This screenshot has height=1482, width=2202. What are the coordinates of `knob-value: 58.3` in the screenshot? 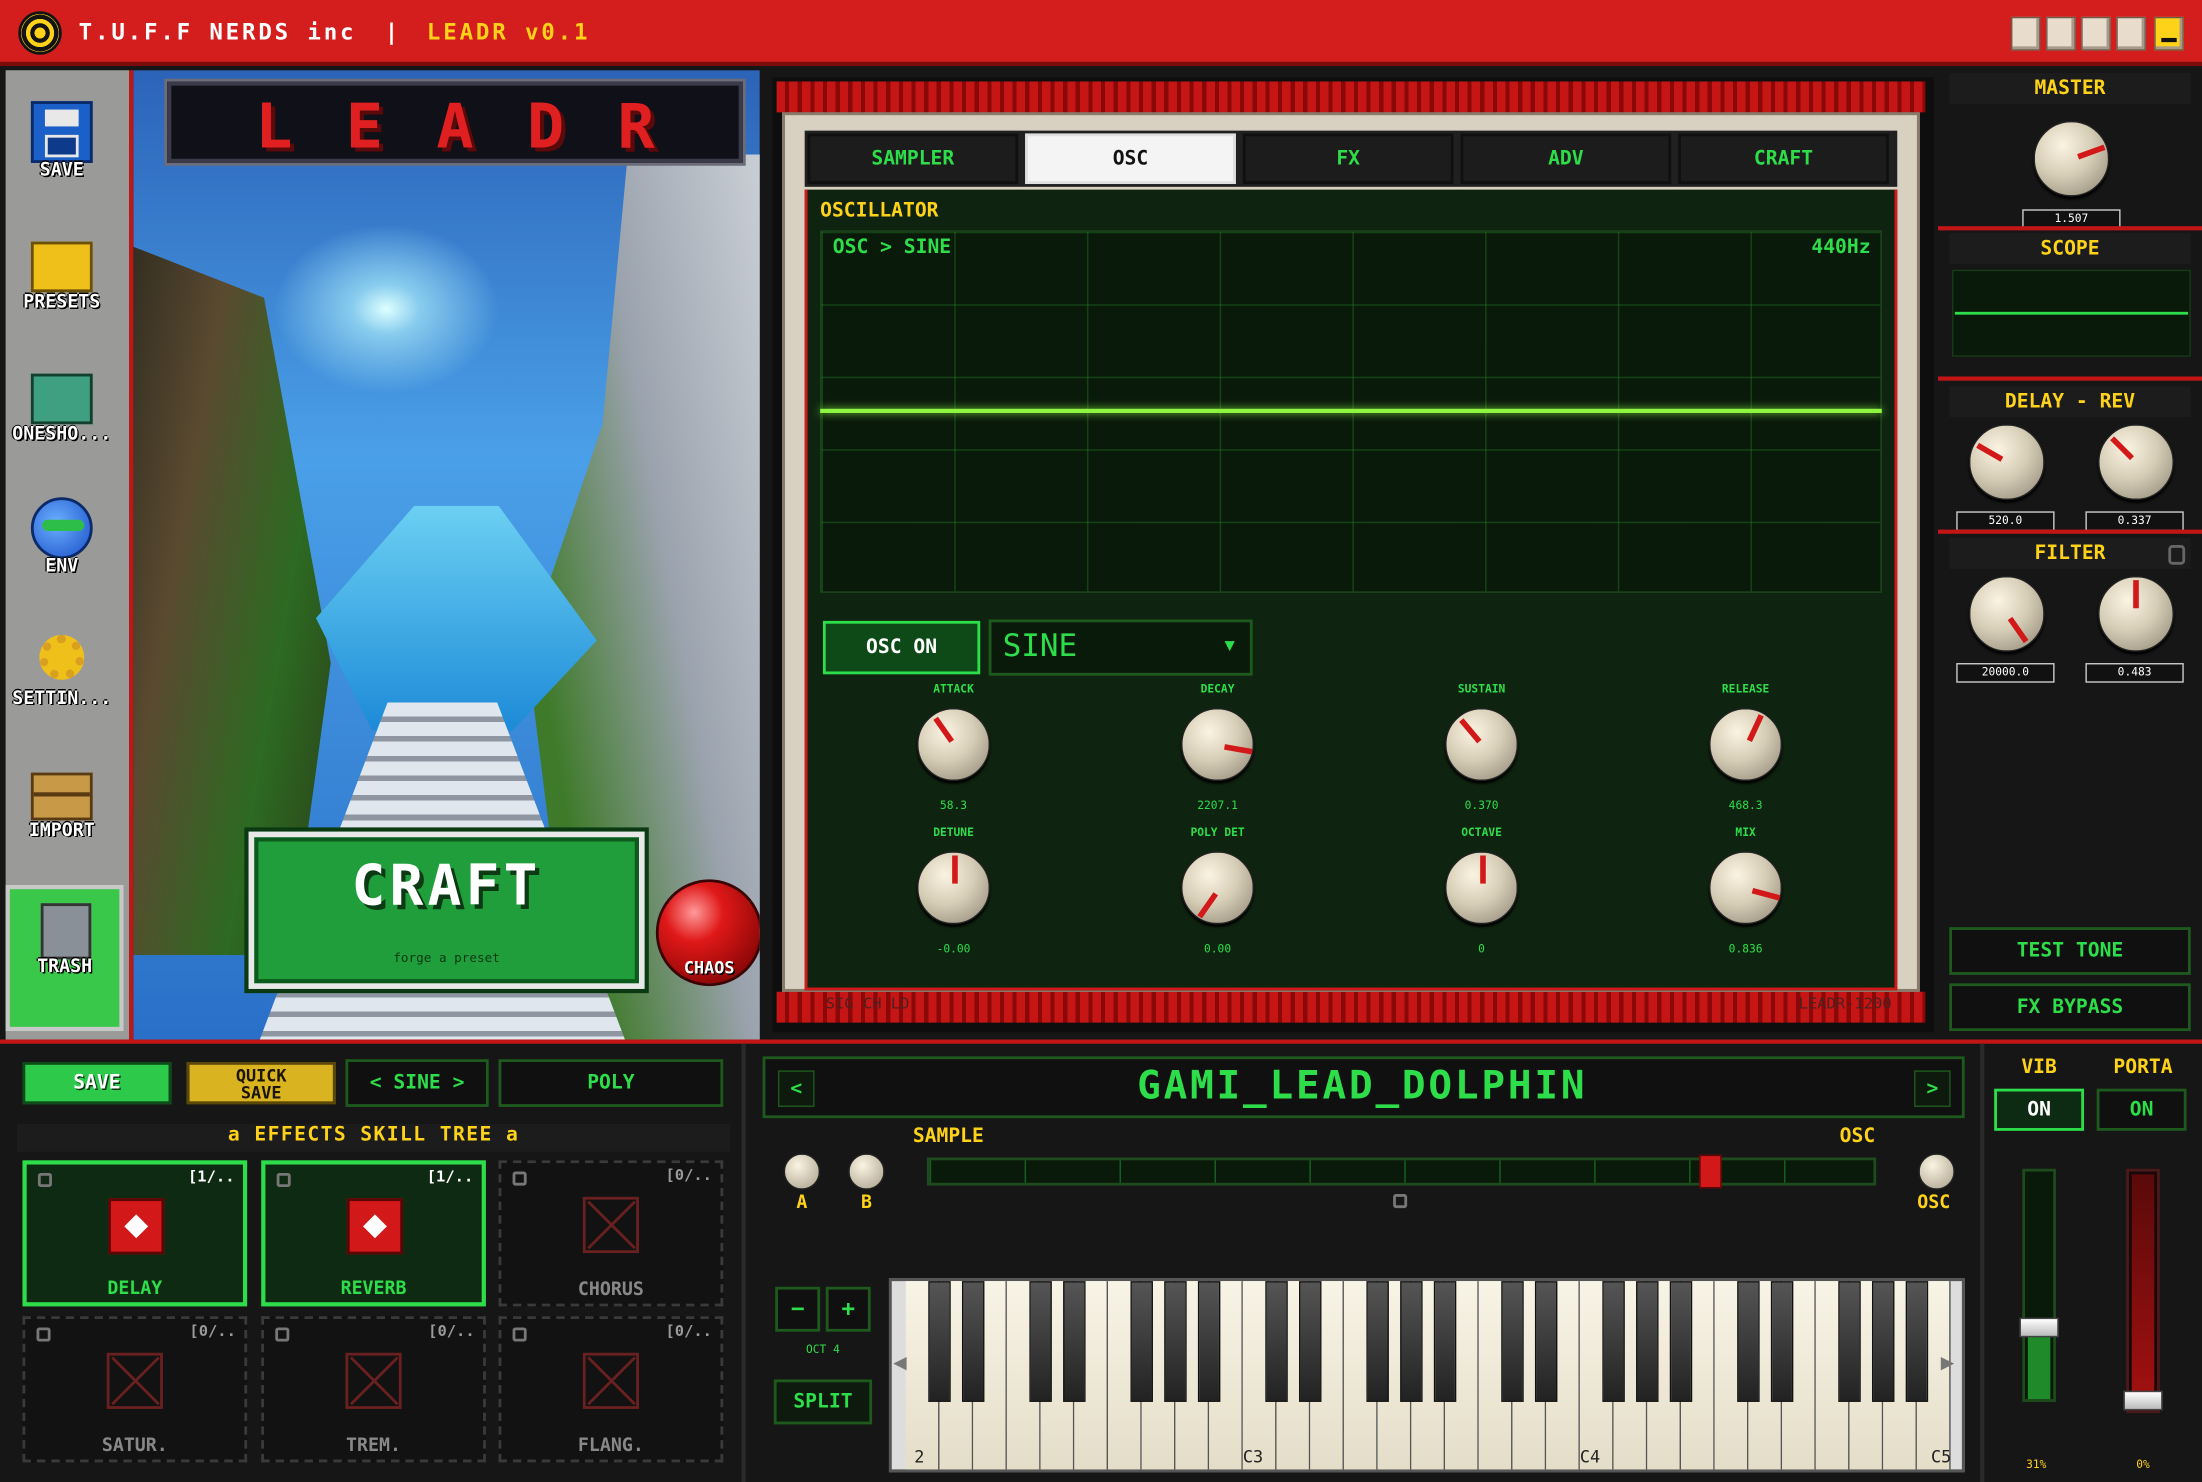 It's located at (954, 805).